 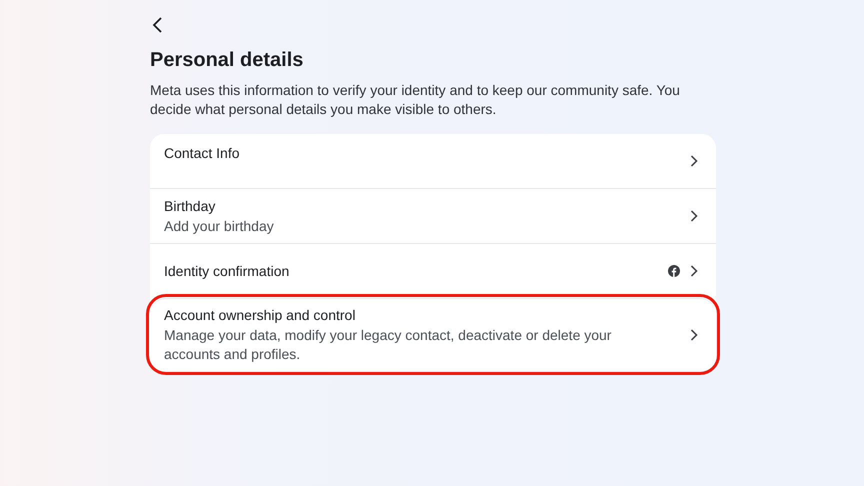 What do you see at coordinates (433, 161) in the screenshot?
I see `settings-row: Contact Info` at bounding box center [433, 161].